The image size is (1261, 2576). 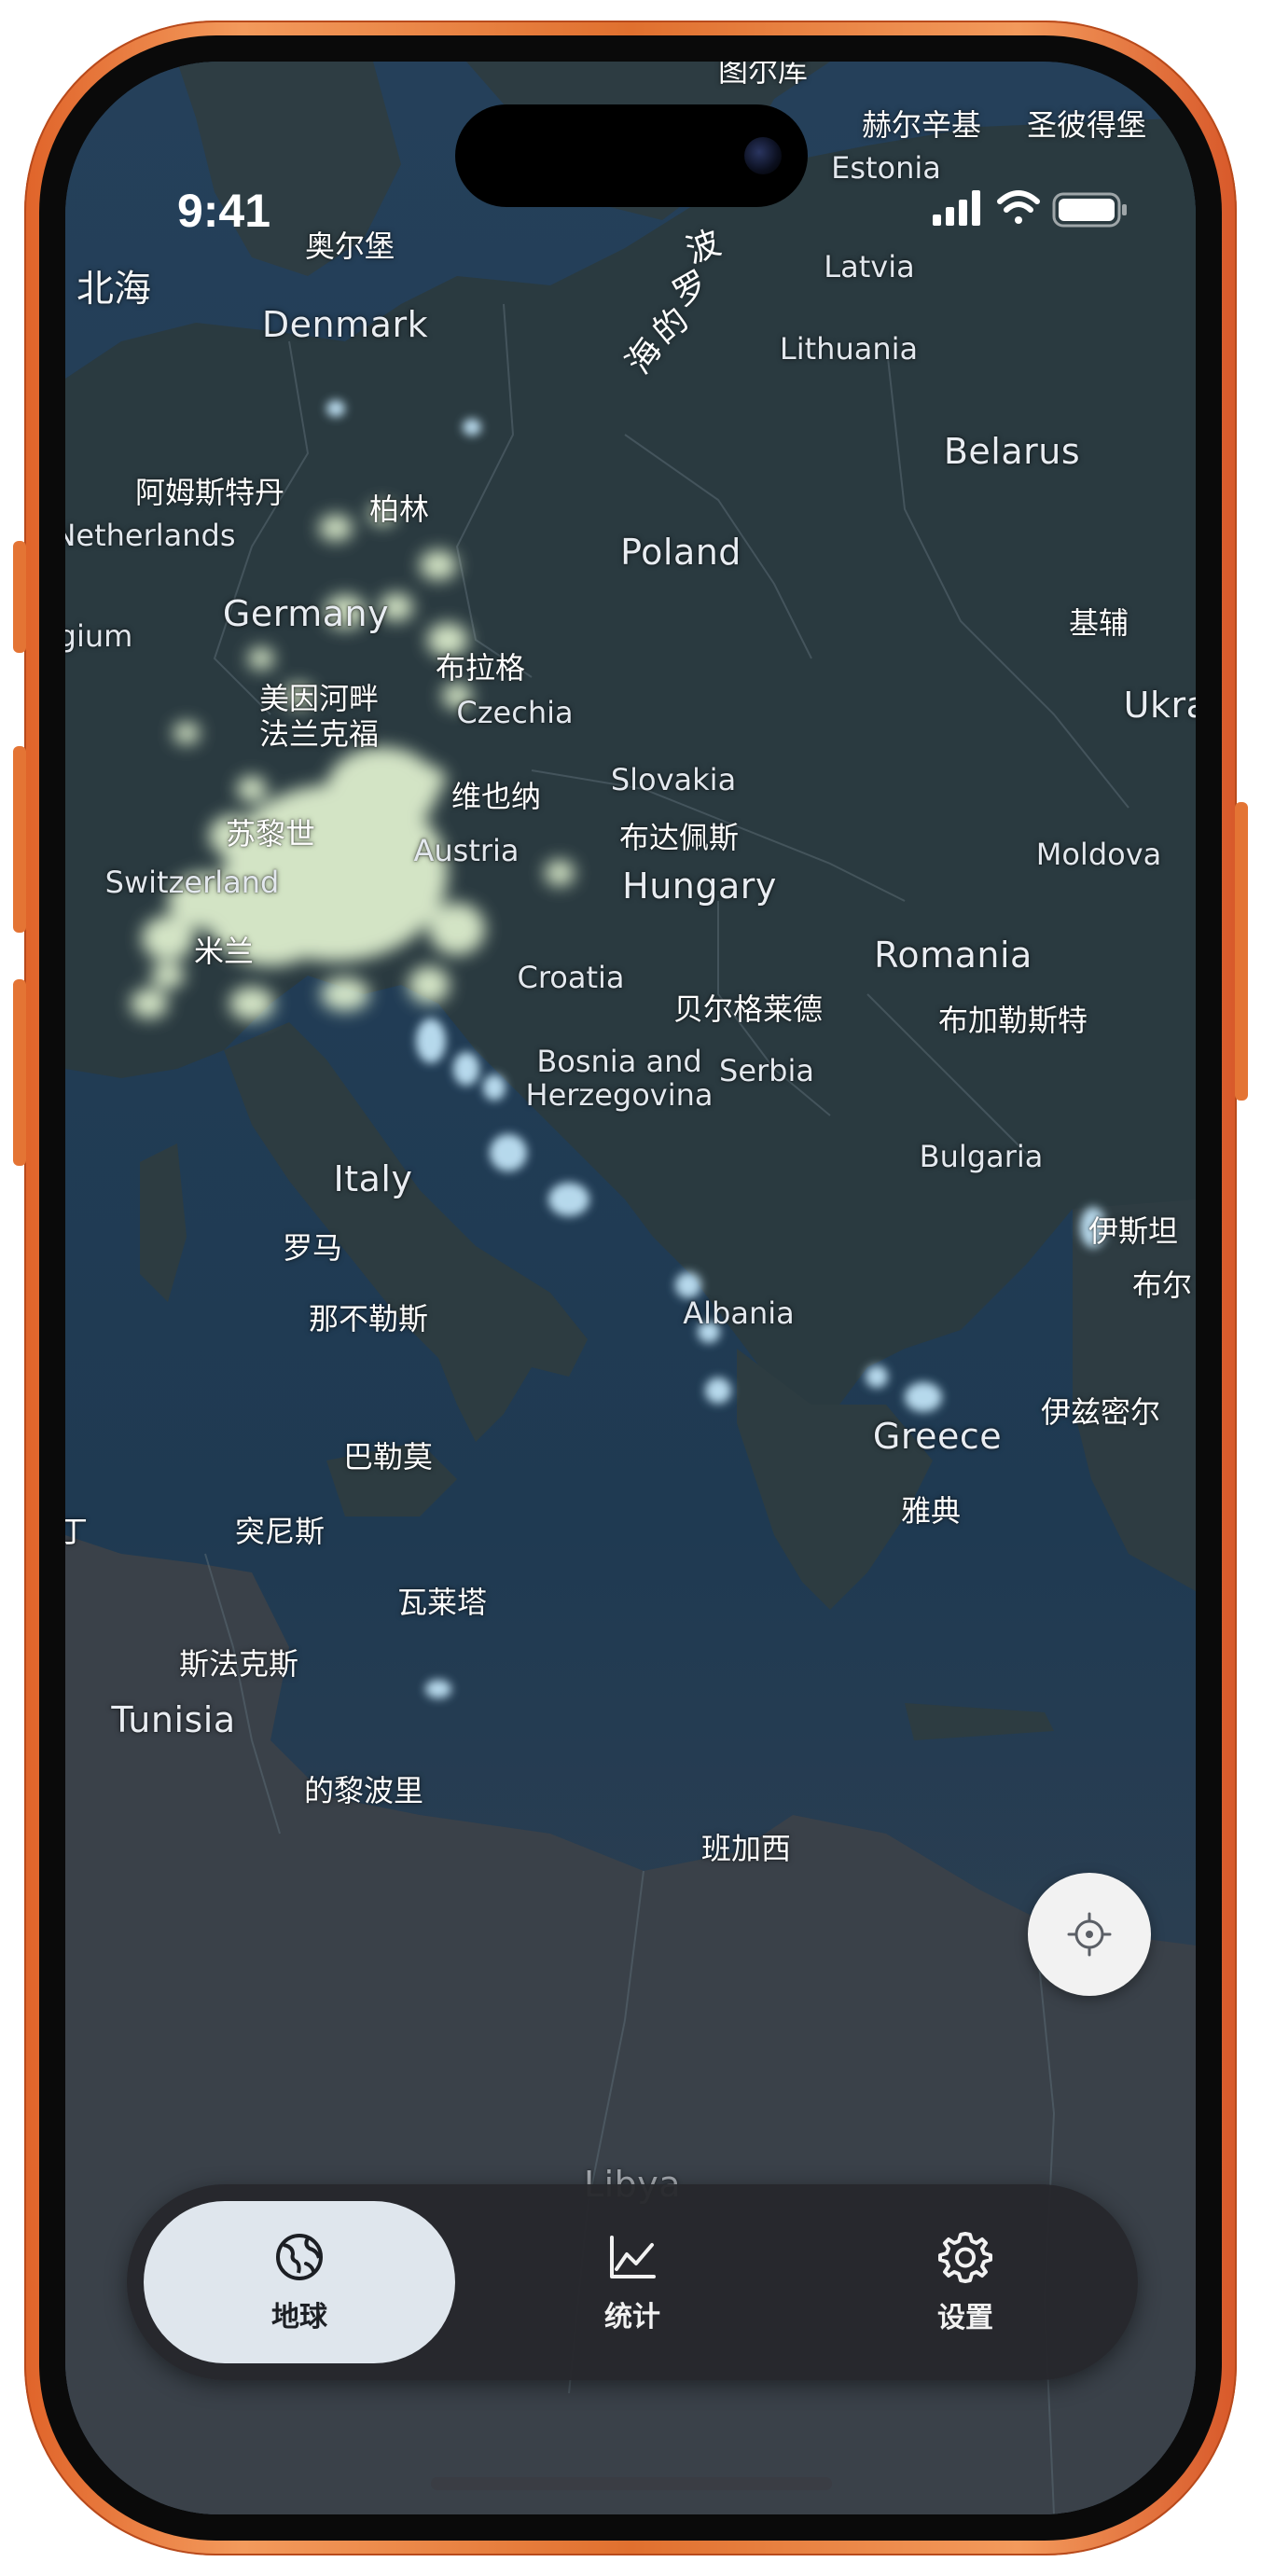 What do you see at coordinates (680, 552) in the screenshot?
I see `country-label: Poland` at bounding box center [680, 552].